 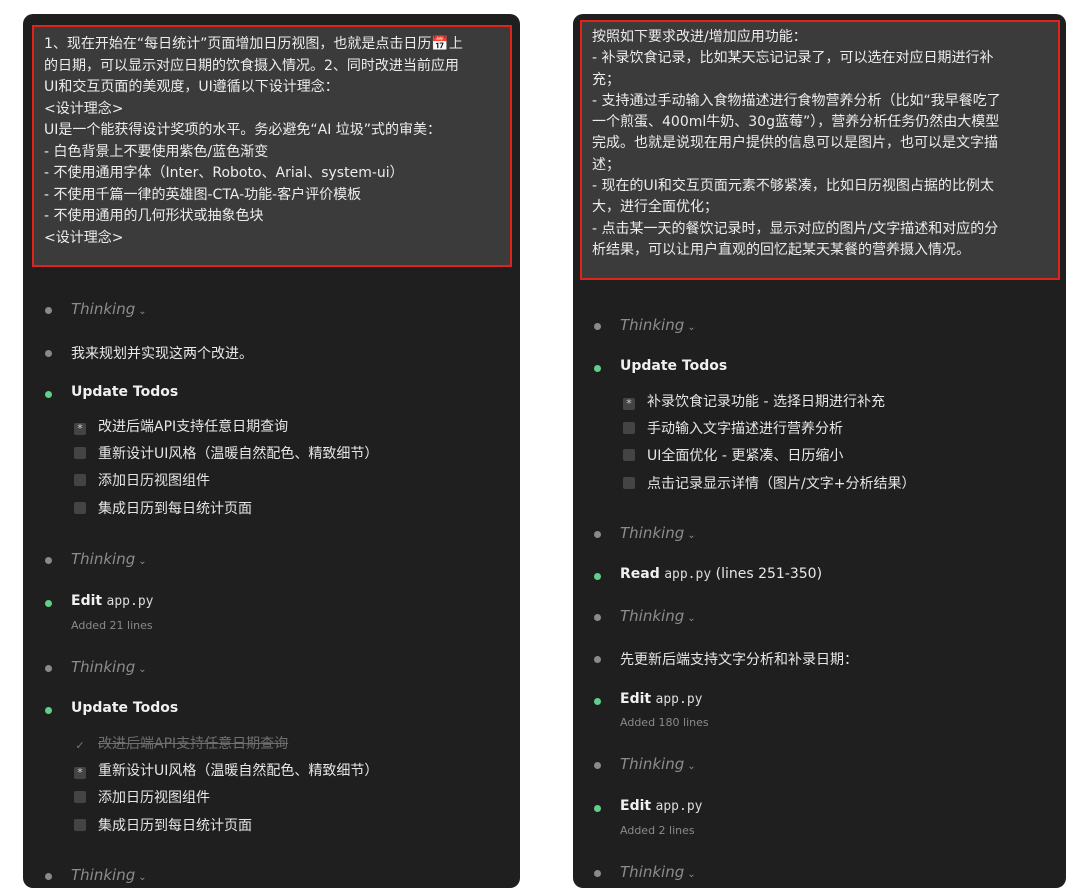 What do you see at coordinates (657, 830) in the screenshot?
I see `edit-detail: Added 2 lines` at bounding box center [657, 830].